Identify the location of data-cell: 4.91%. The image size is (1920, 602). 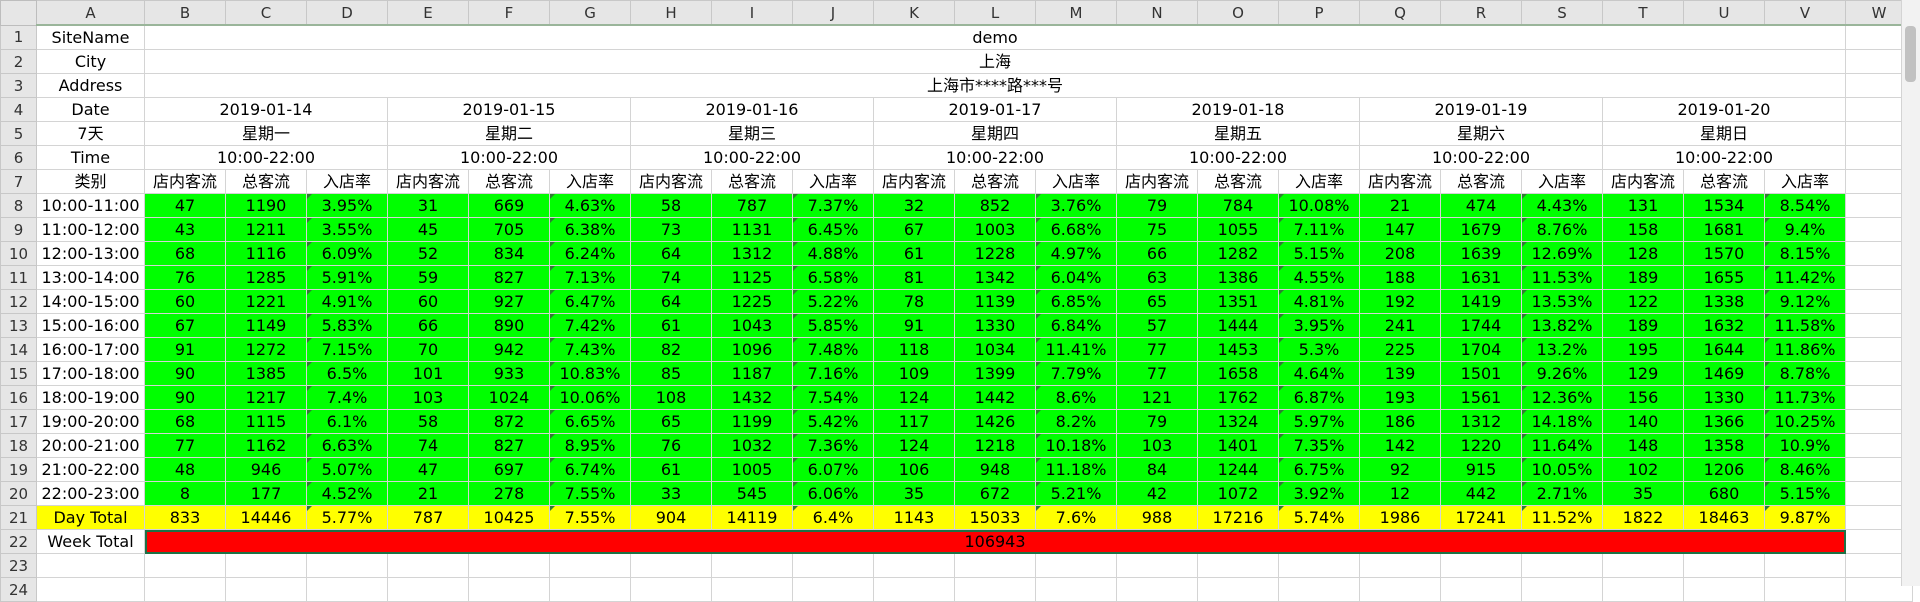
(347, 301).